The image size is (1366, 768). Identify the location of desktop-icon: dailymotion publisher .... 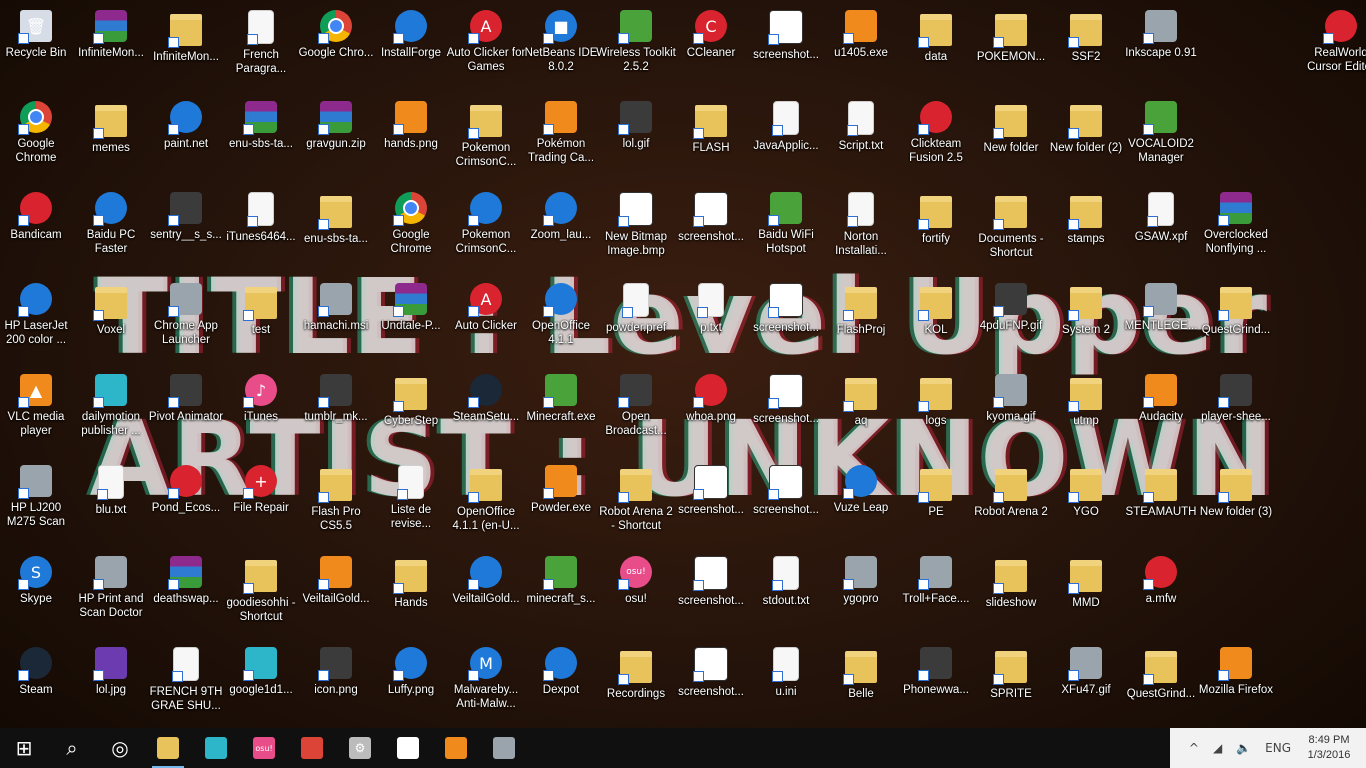
(111, 410).